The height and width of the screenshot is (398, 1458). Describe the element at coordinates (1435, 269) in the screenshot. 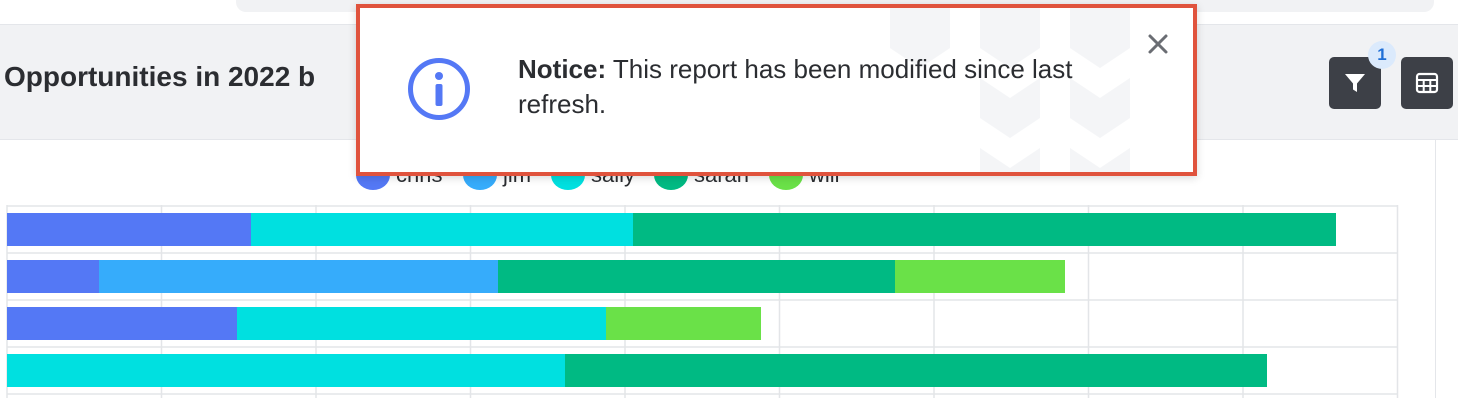

I see `panel-divider` at that location.